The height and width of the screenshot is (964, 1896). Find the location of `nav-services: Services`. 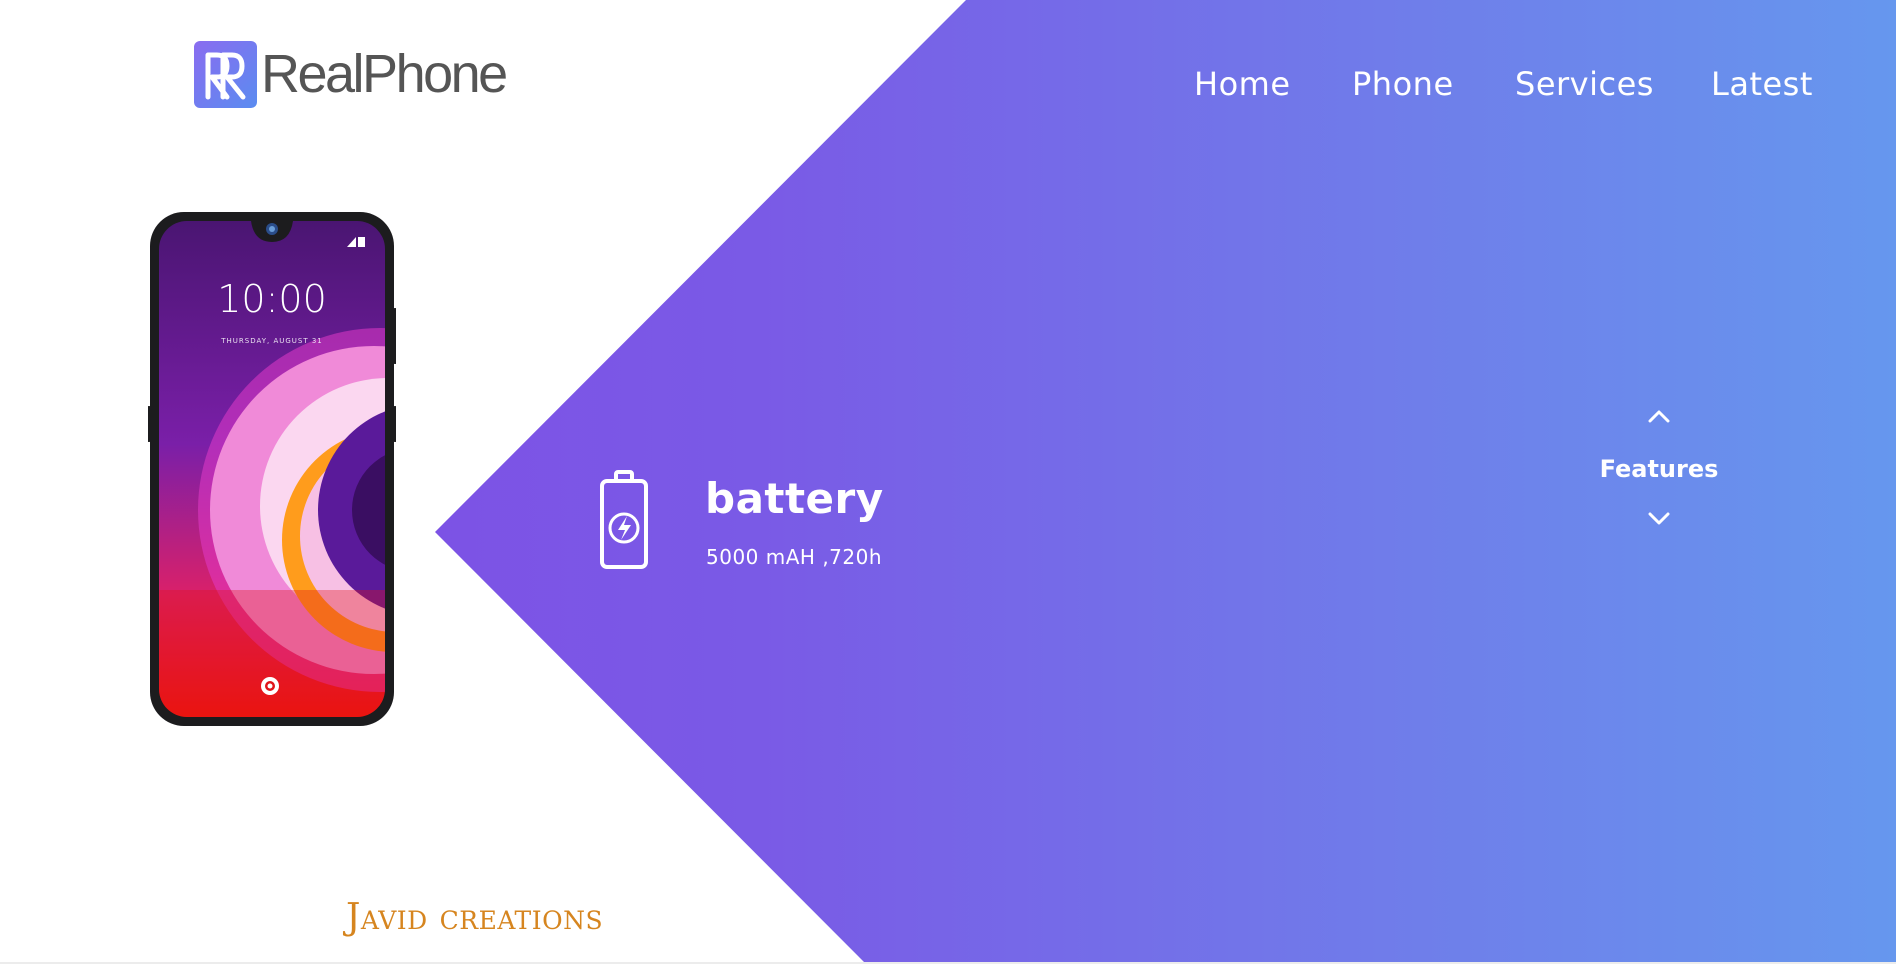

nav-services: Services is located at coordinates (1584, 84).